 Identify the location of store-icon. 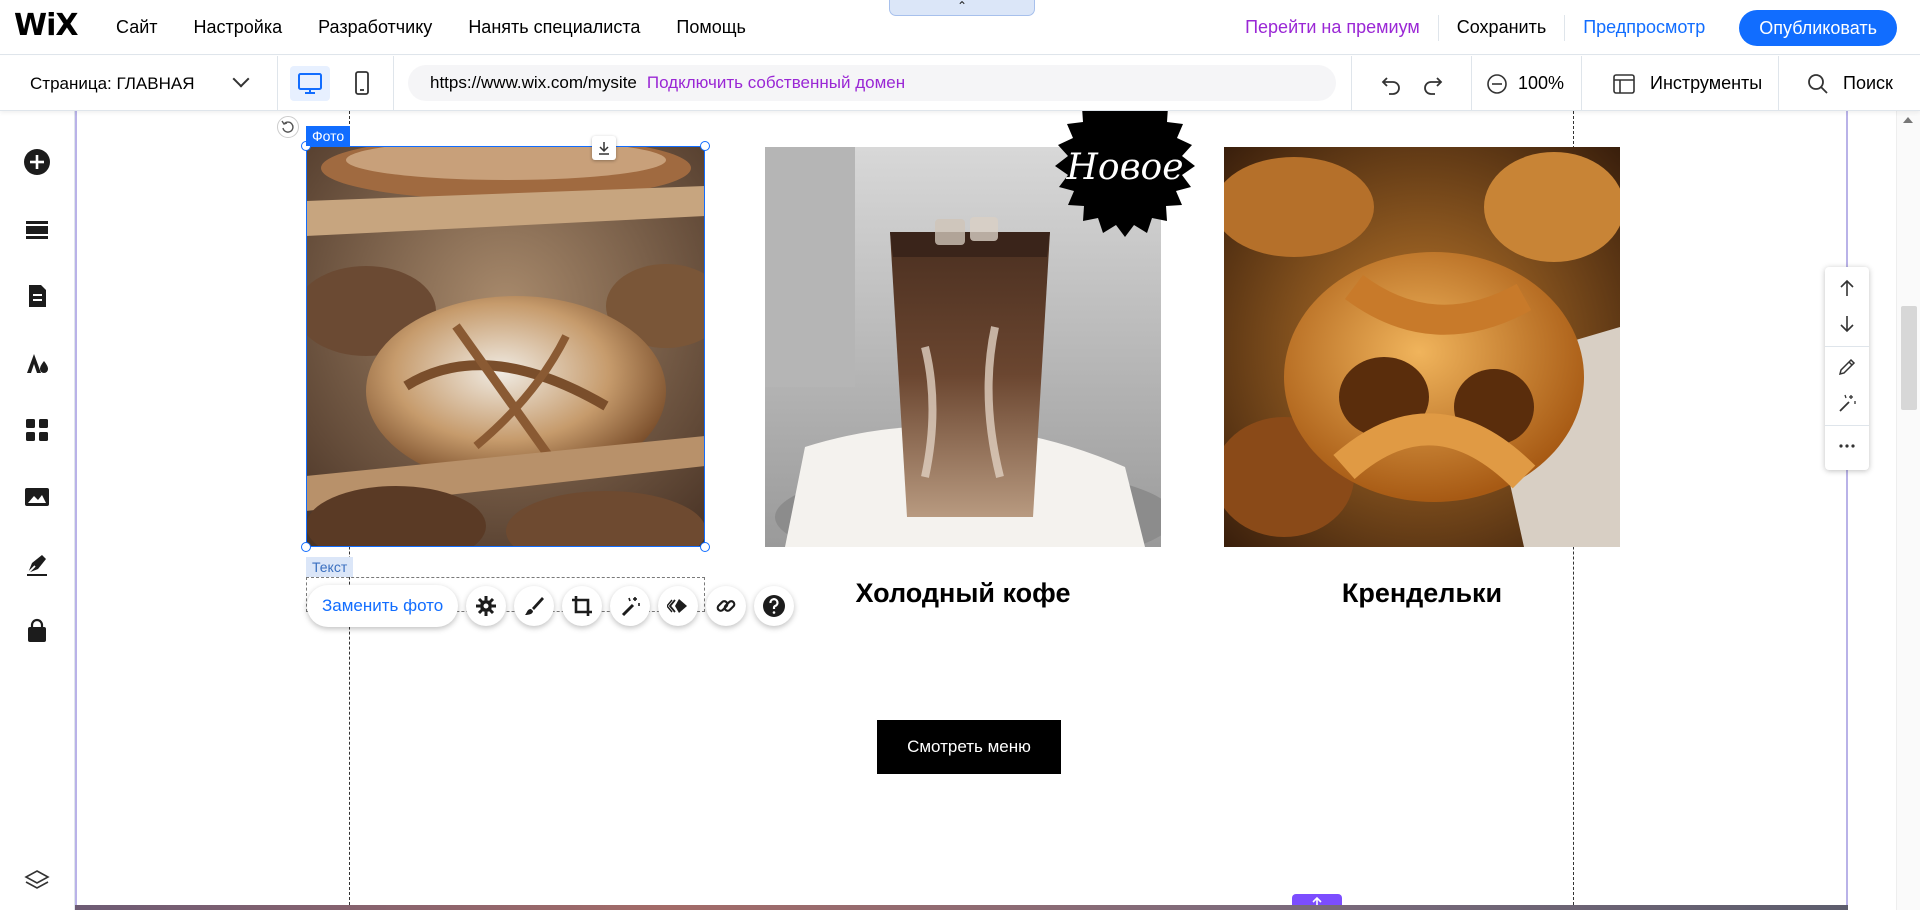
(37, 630).